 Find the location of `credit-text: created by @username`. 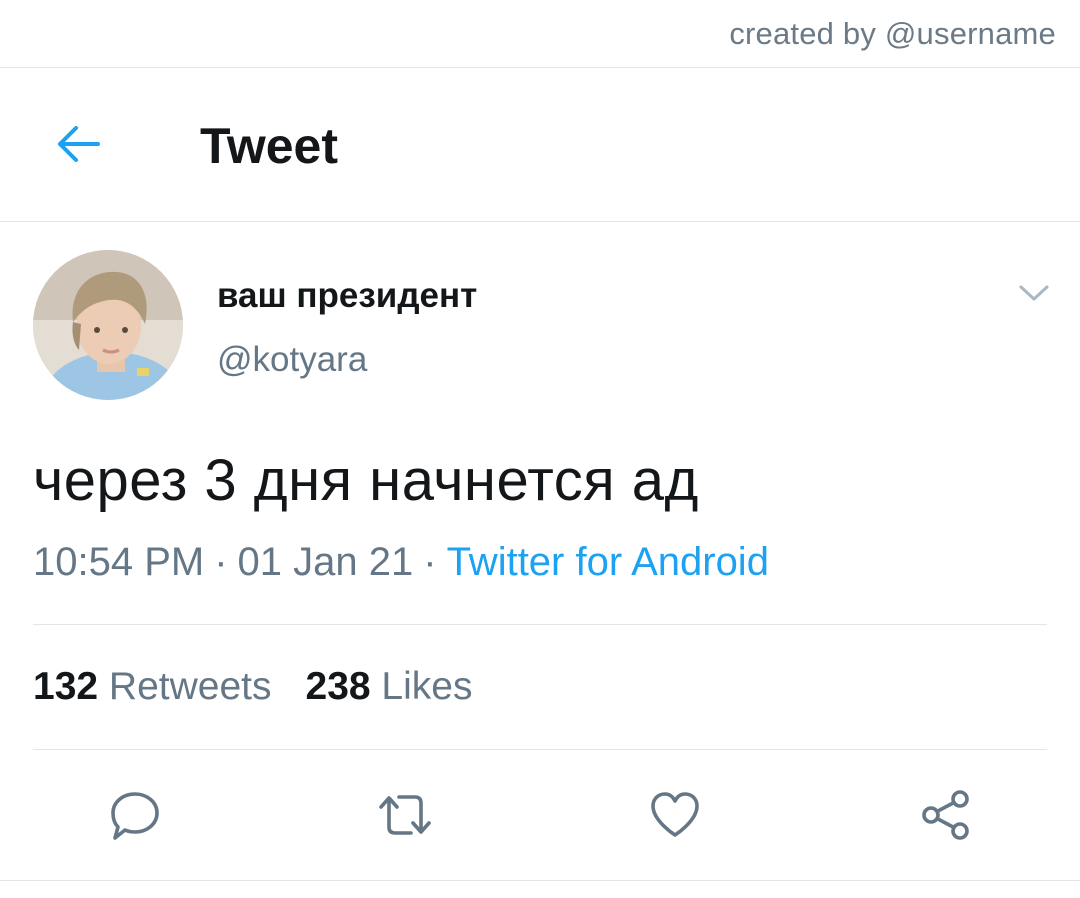

credit-text: created by @username is located at coordinates (892, 33).